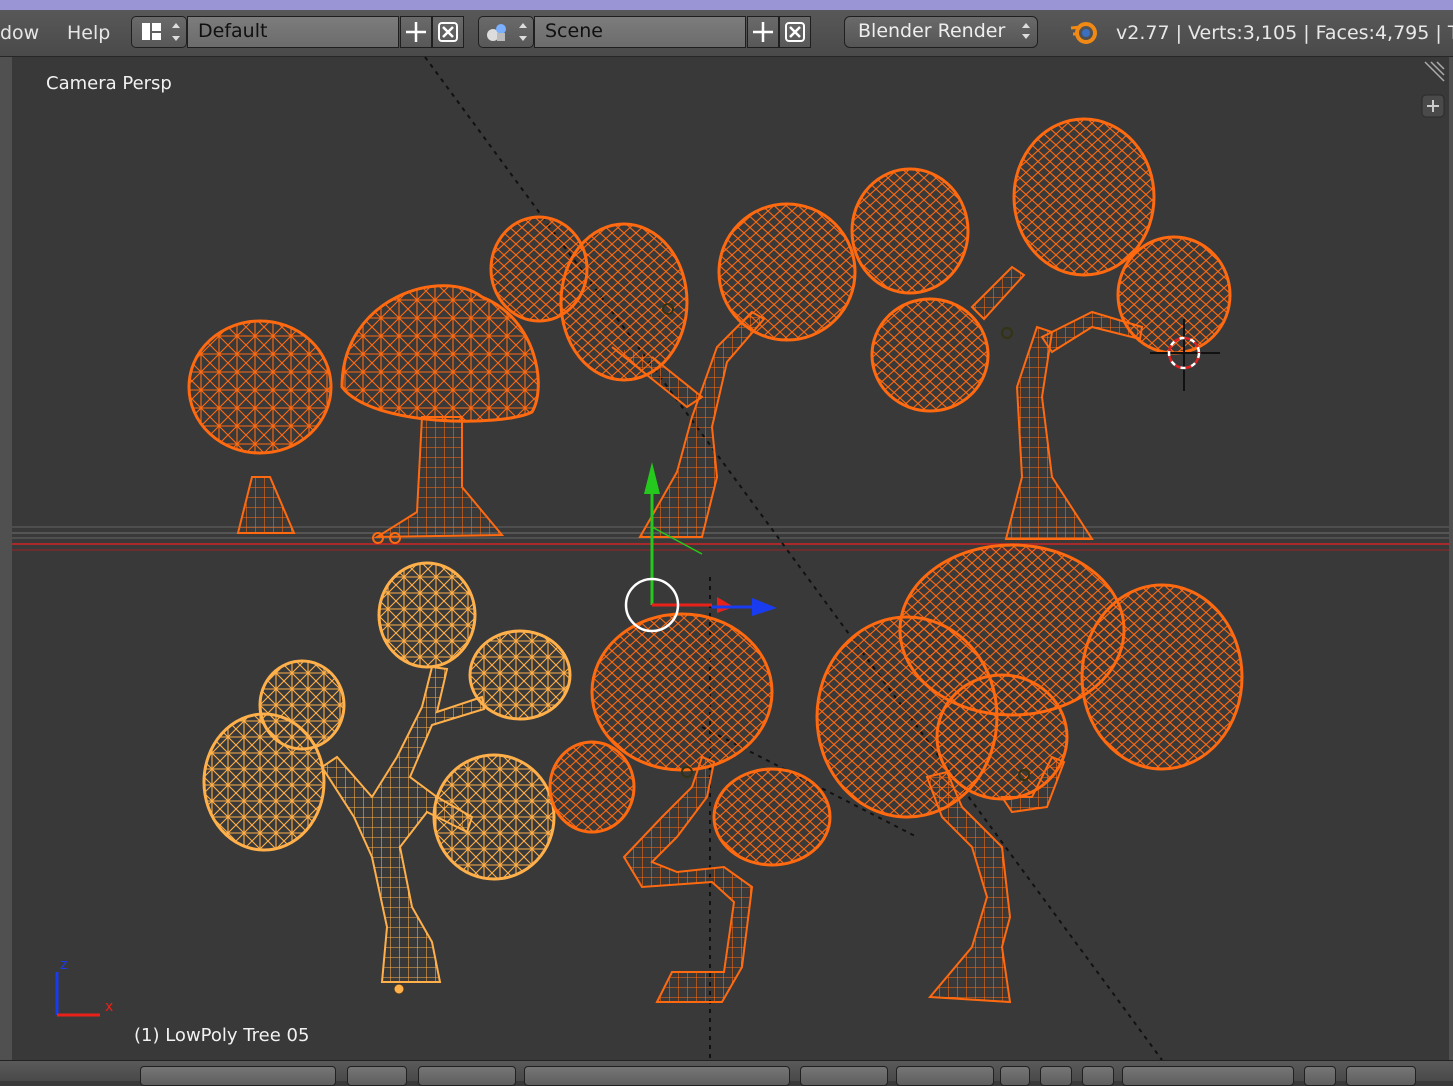  What do you see at coordinates (1056, 1076) in the screenshot?
I see `proportional-edit-button` at bounding box center [1056, 1076].